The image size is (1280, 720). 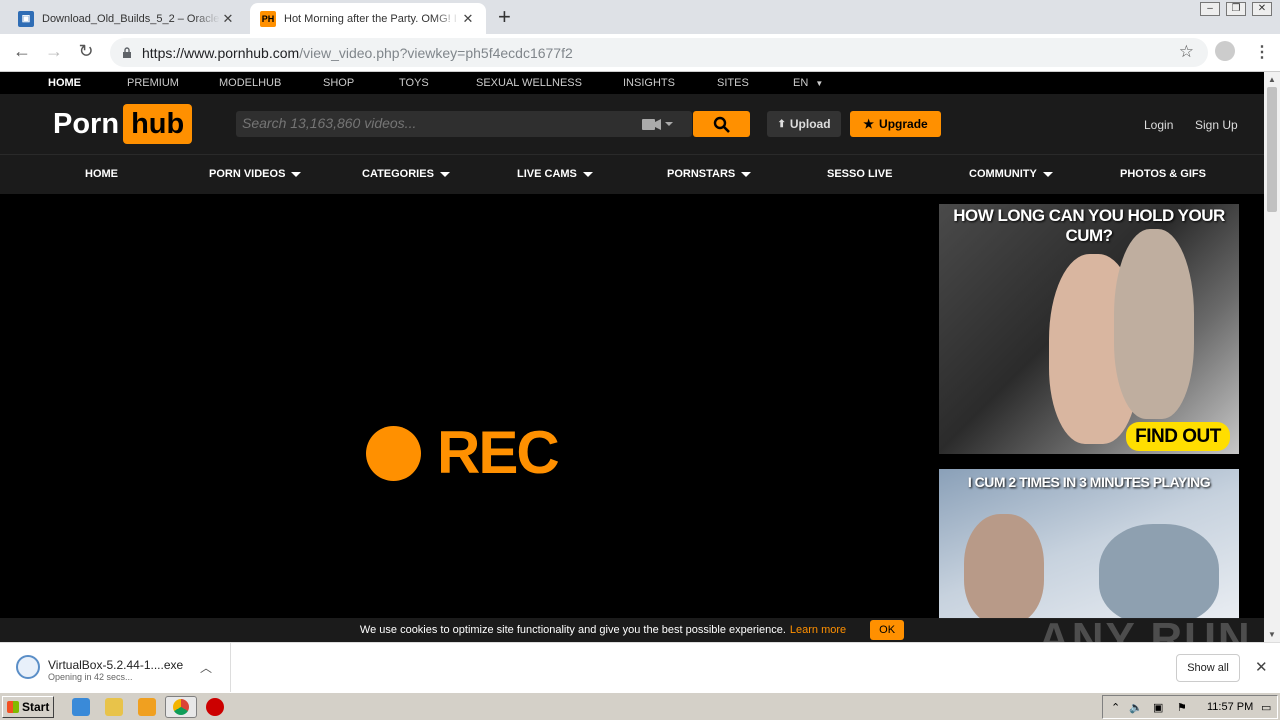 I want to click on chevron-up-icon: ︿, so click(x=206, y=667).